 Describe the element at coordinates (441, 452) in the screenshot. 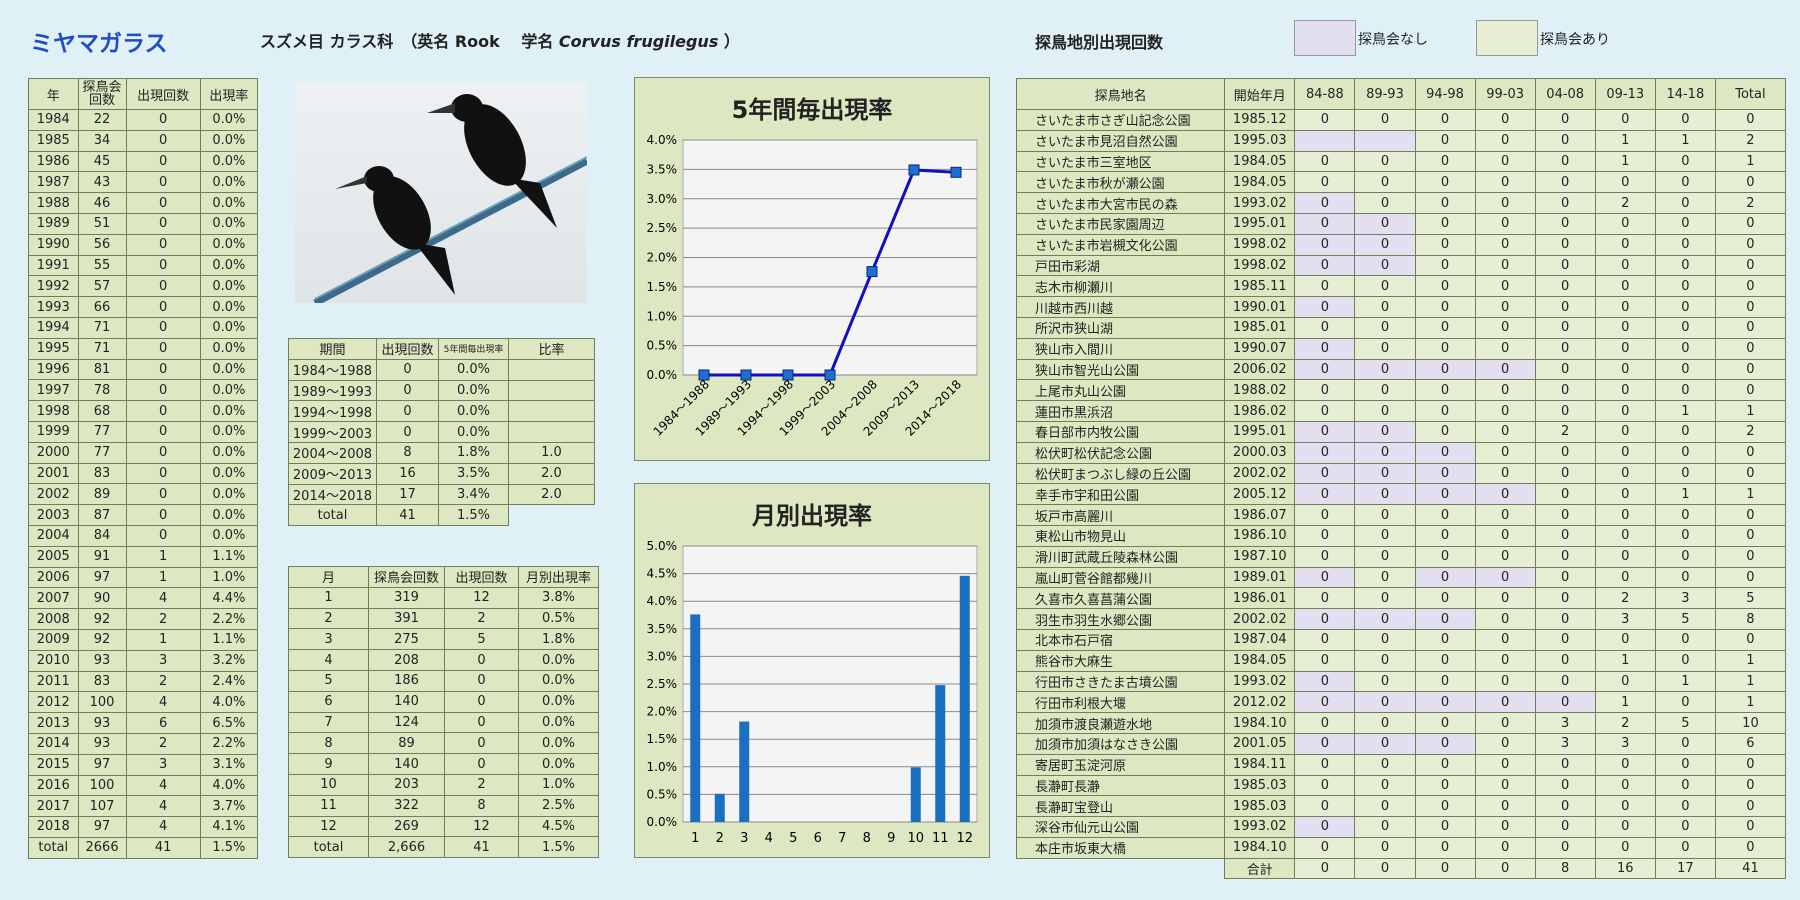

I see `period-row: 2004～2008 8 1.8% 1.0` at that location.